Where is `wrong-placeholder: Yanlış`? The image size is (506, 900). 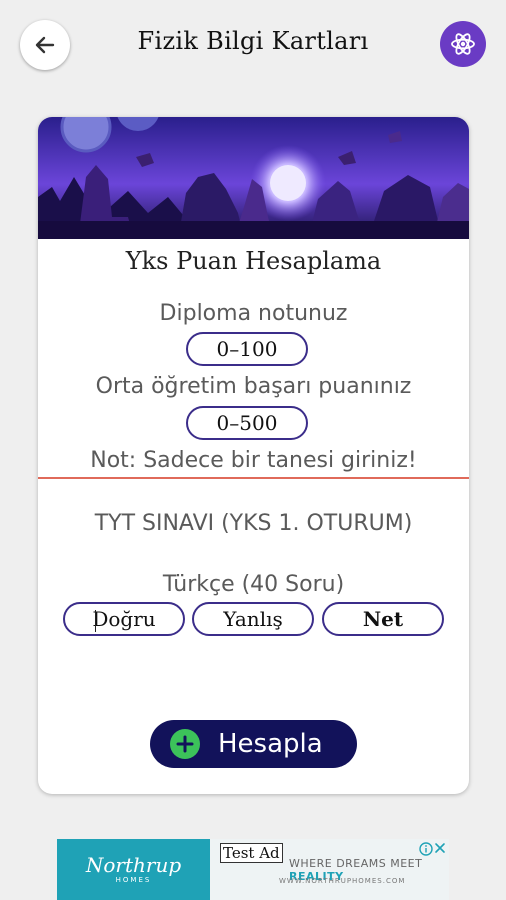
wrong-placeholder: Yanlış is located at coordinates (253, 619).